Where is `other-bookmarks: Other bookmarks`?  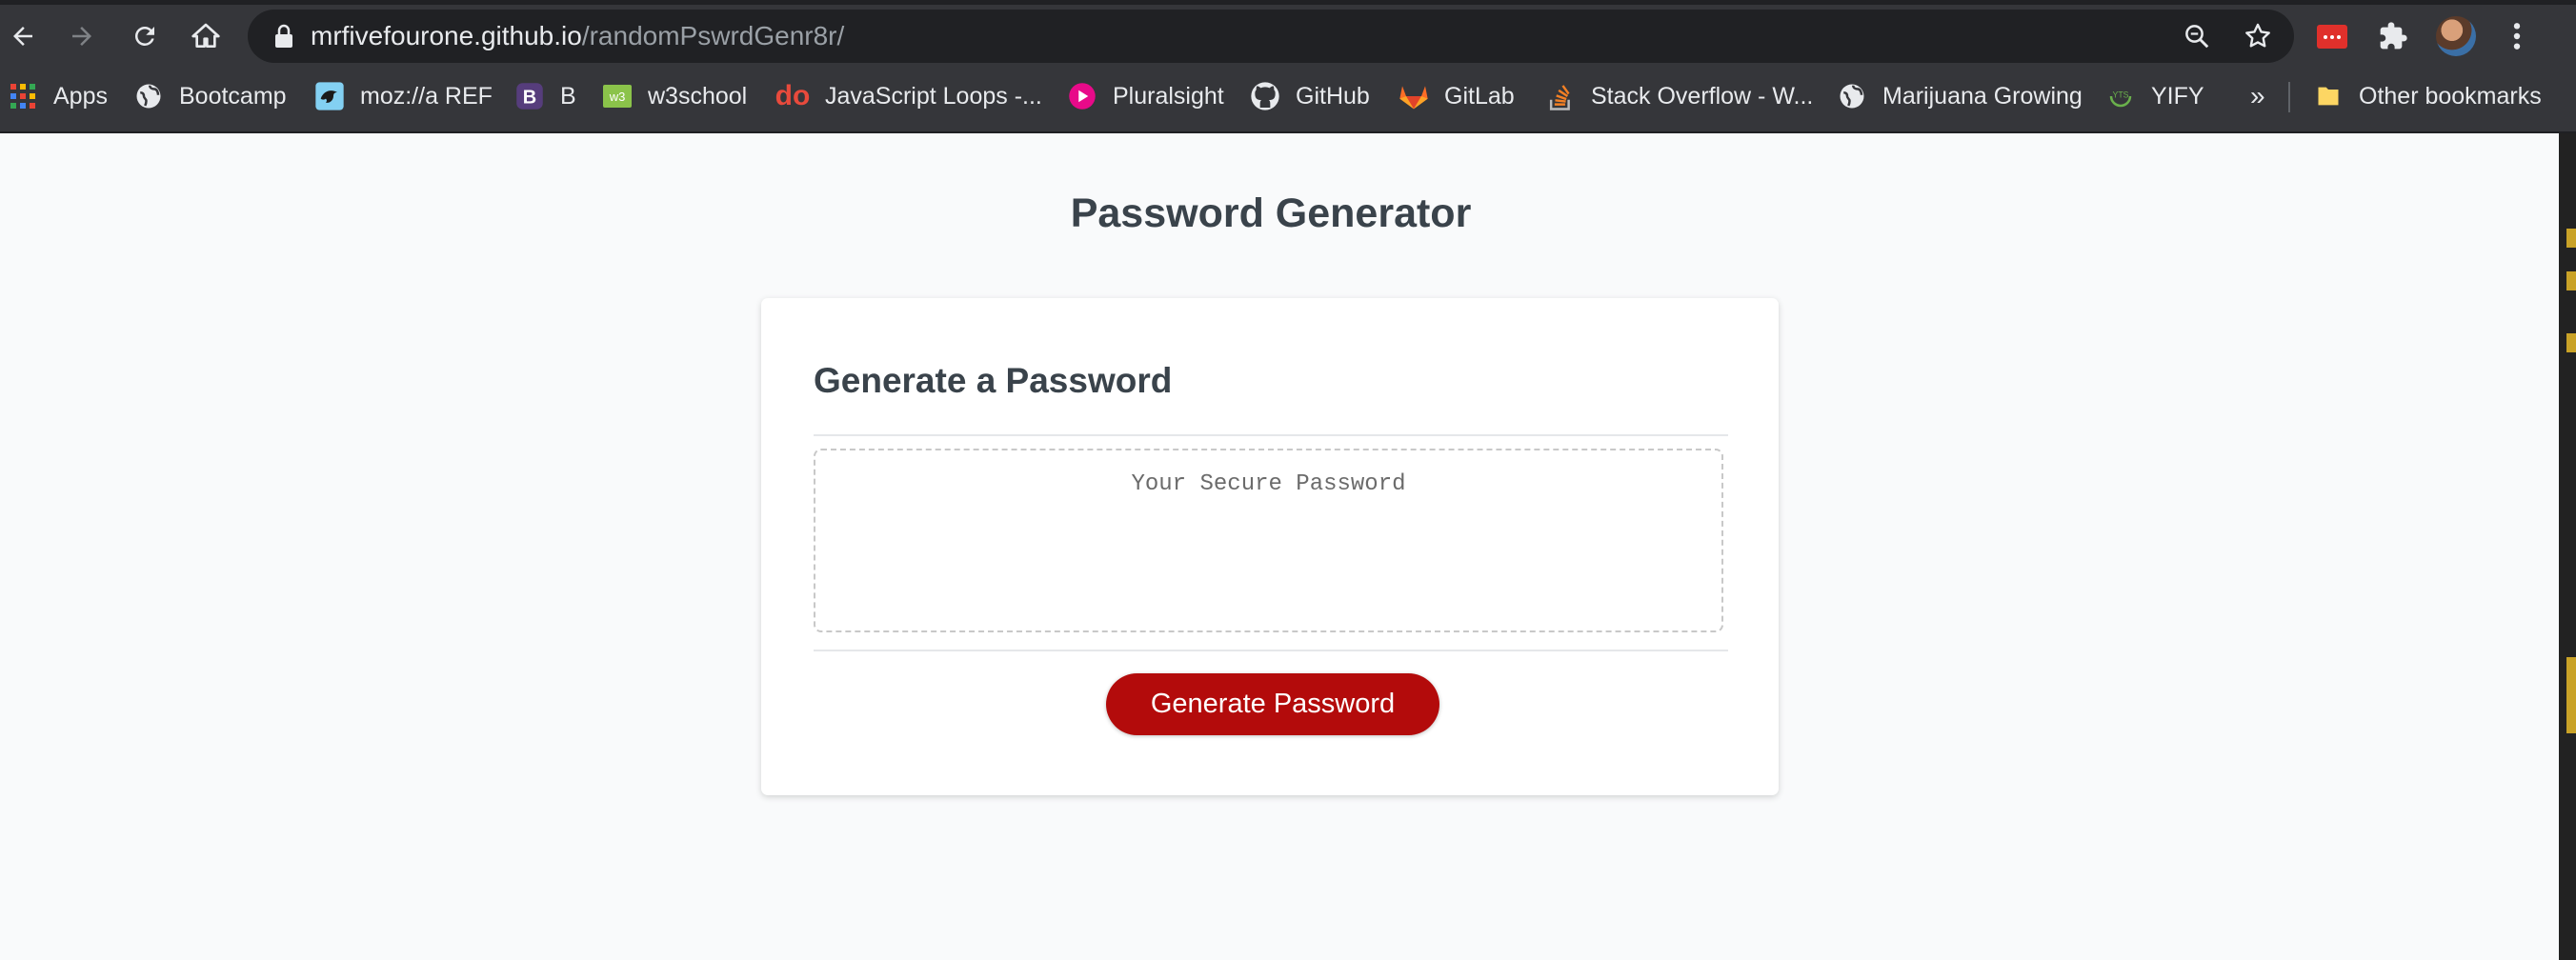
other-bookmarks: Other bookmarks is located at coordinates (2428, 96).